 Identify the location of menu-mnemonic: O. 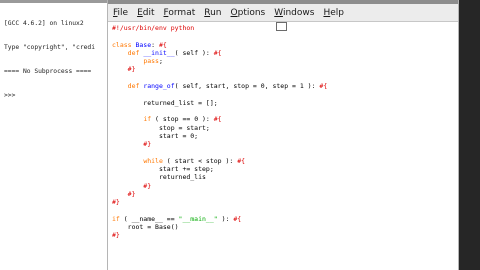
(234, 12).